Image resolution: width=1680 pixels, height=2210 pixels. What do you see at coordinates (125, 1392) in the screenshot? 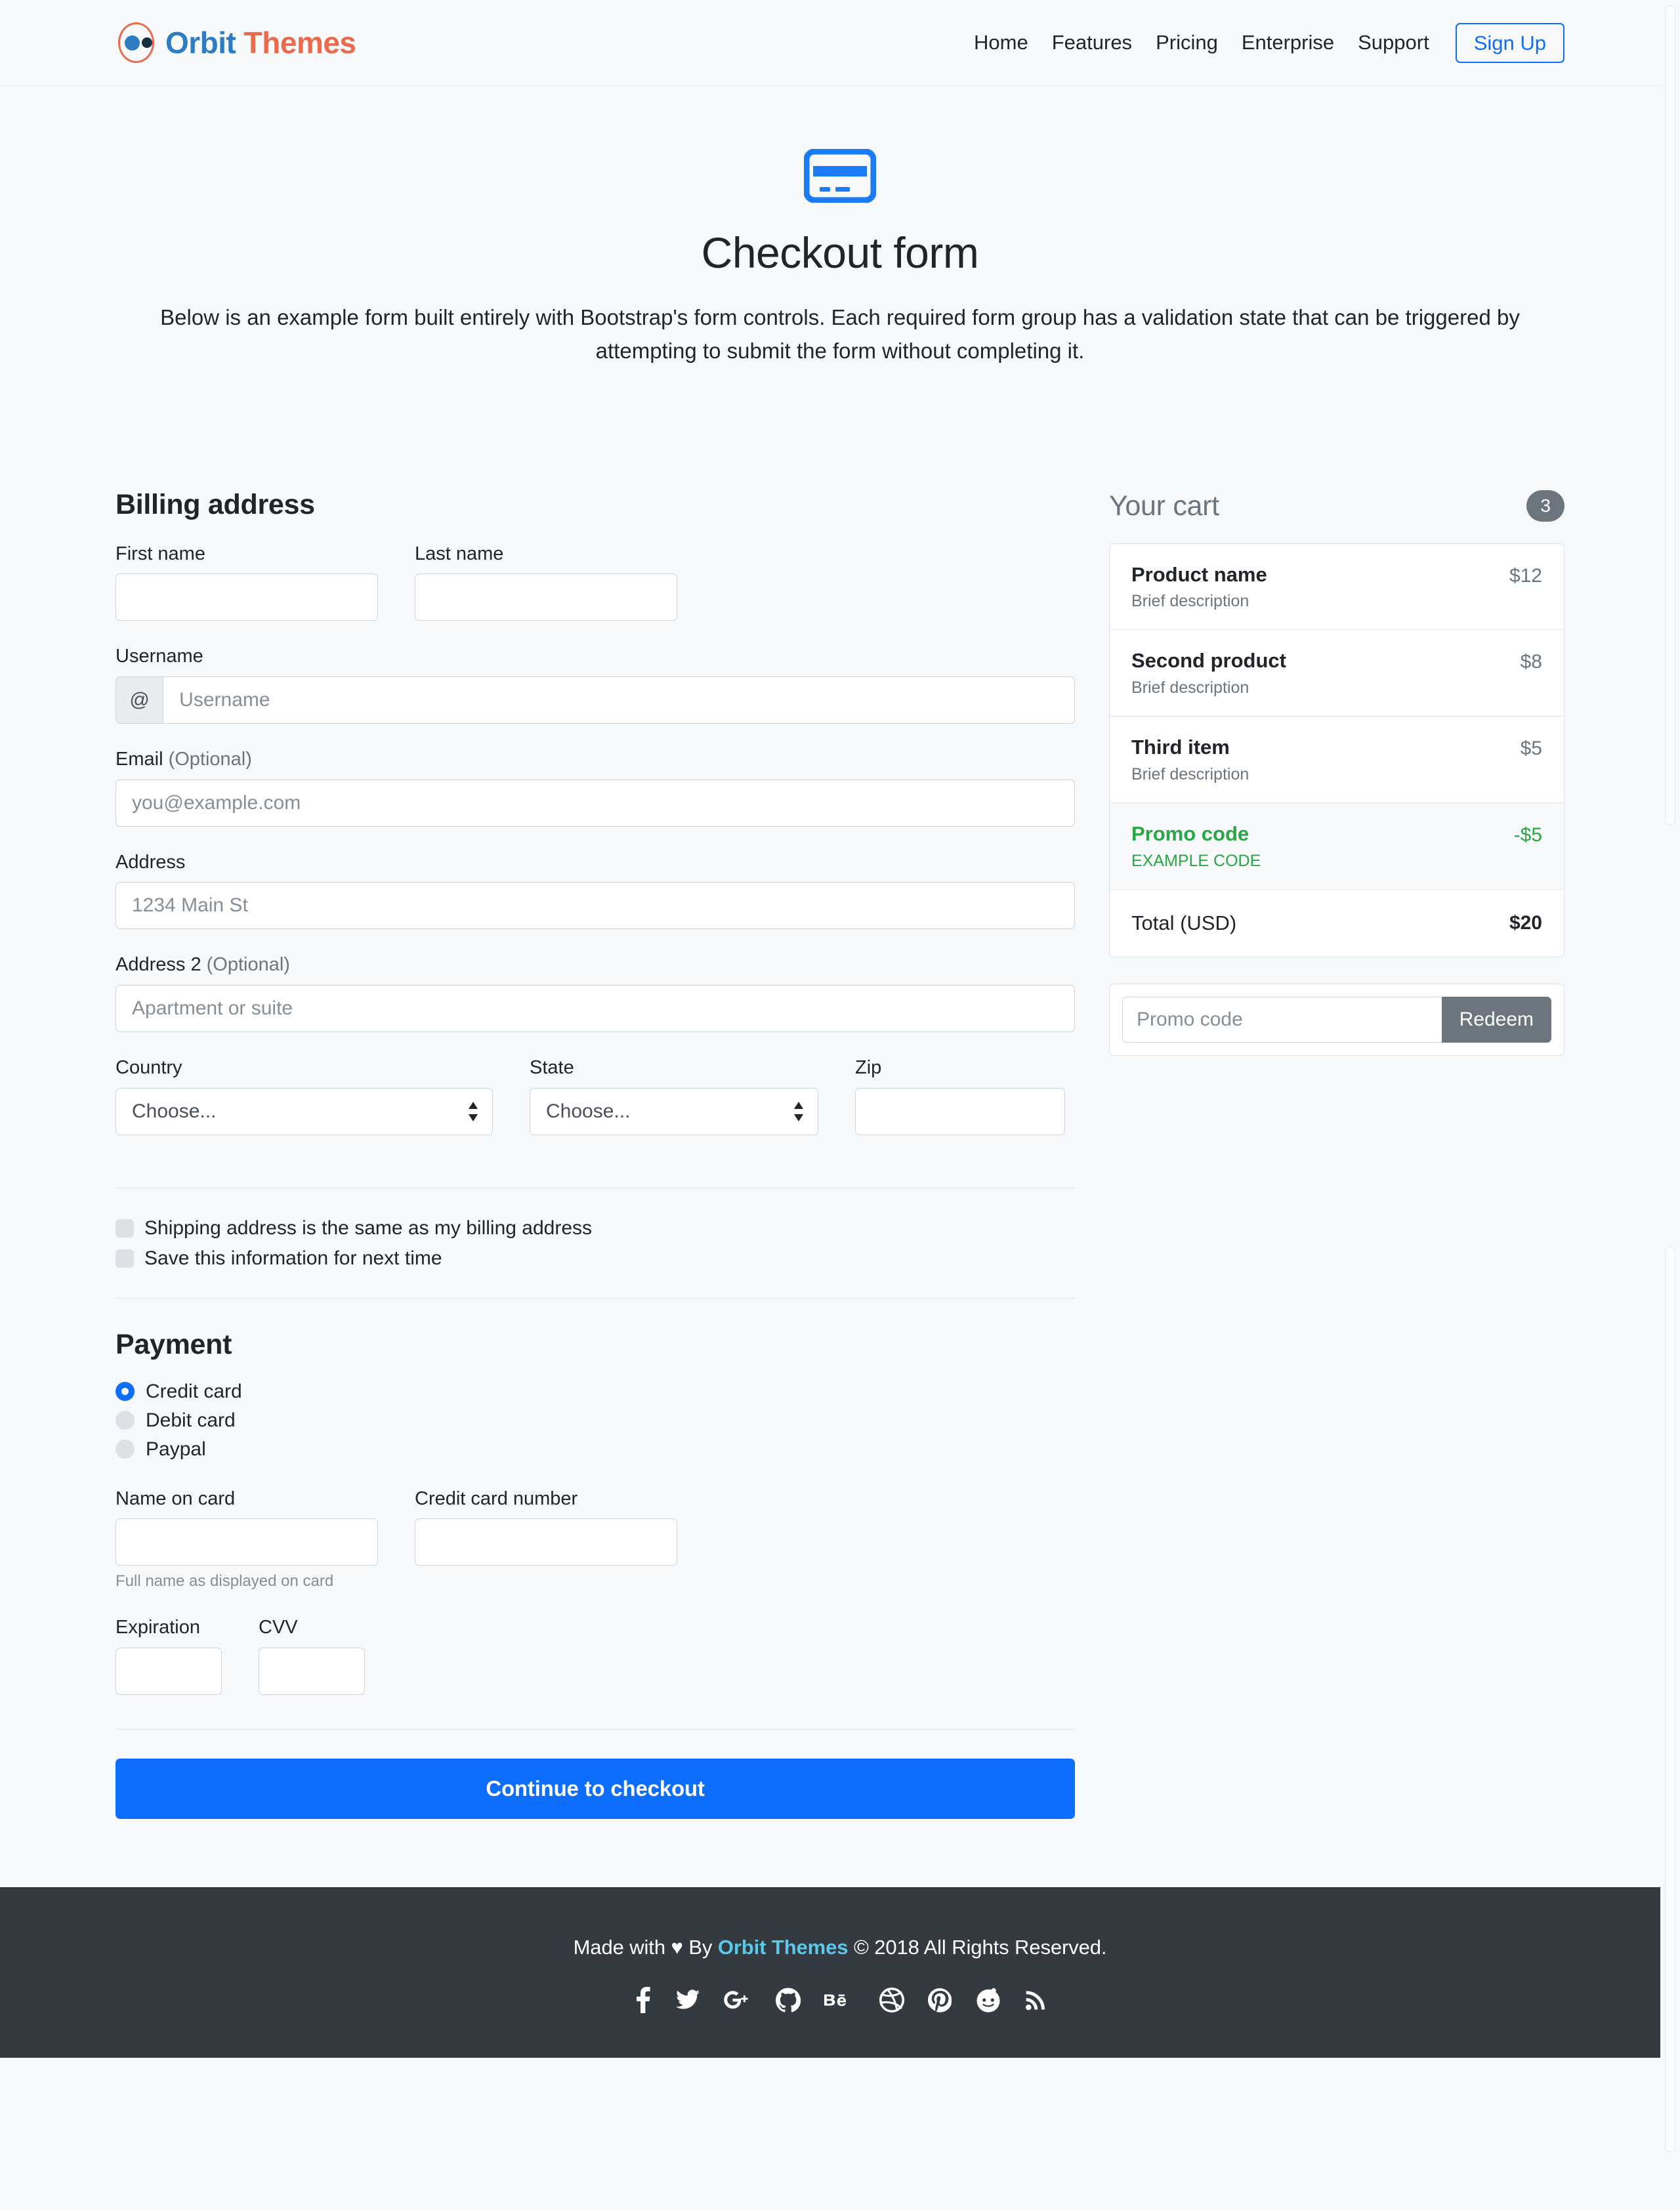
I see `credit-card-radio` at bounding box center [125, 1392].